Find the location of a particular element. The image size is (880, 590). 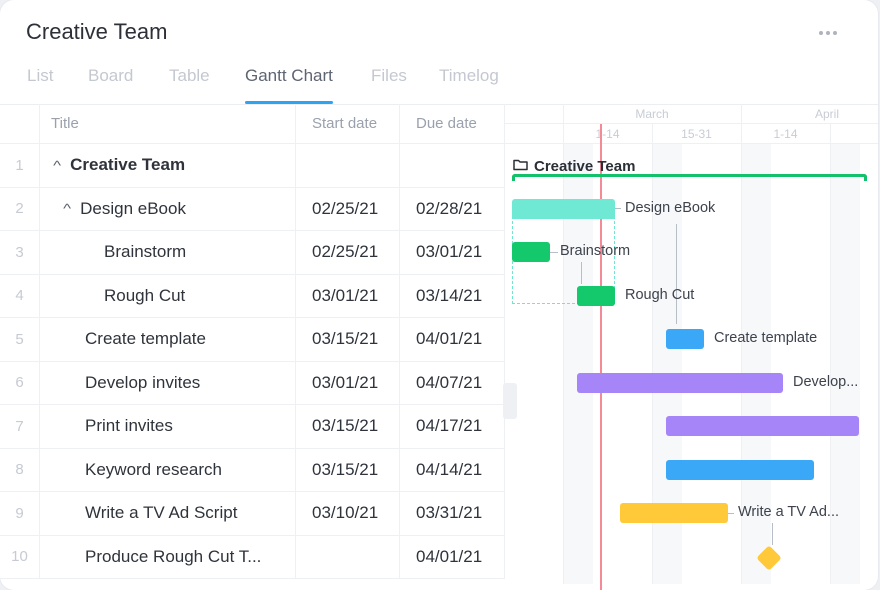

table-row: 6 Develop invites 03/01/21 04/07/21 is located at coordinates (252, 383).